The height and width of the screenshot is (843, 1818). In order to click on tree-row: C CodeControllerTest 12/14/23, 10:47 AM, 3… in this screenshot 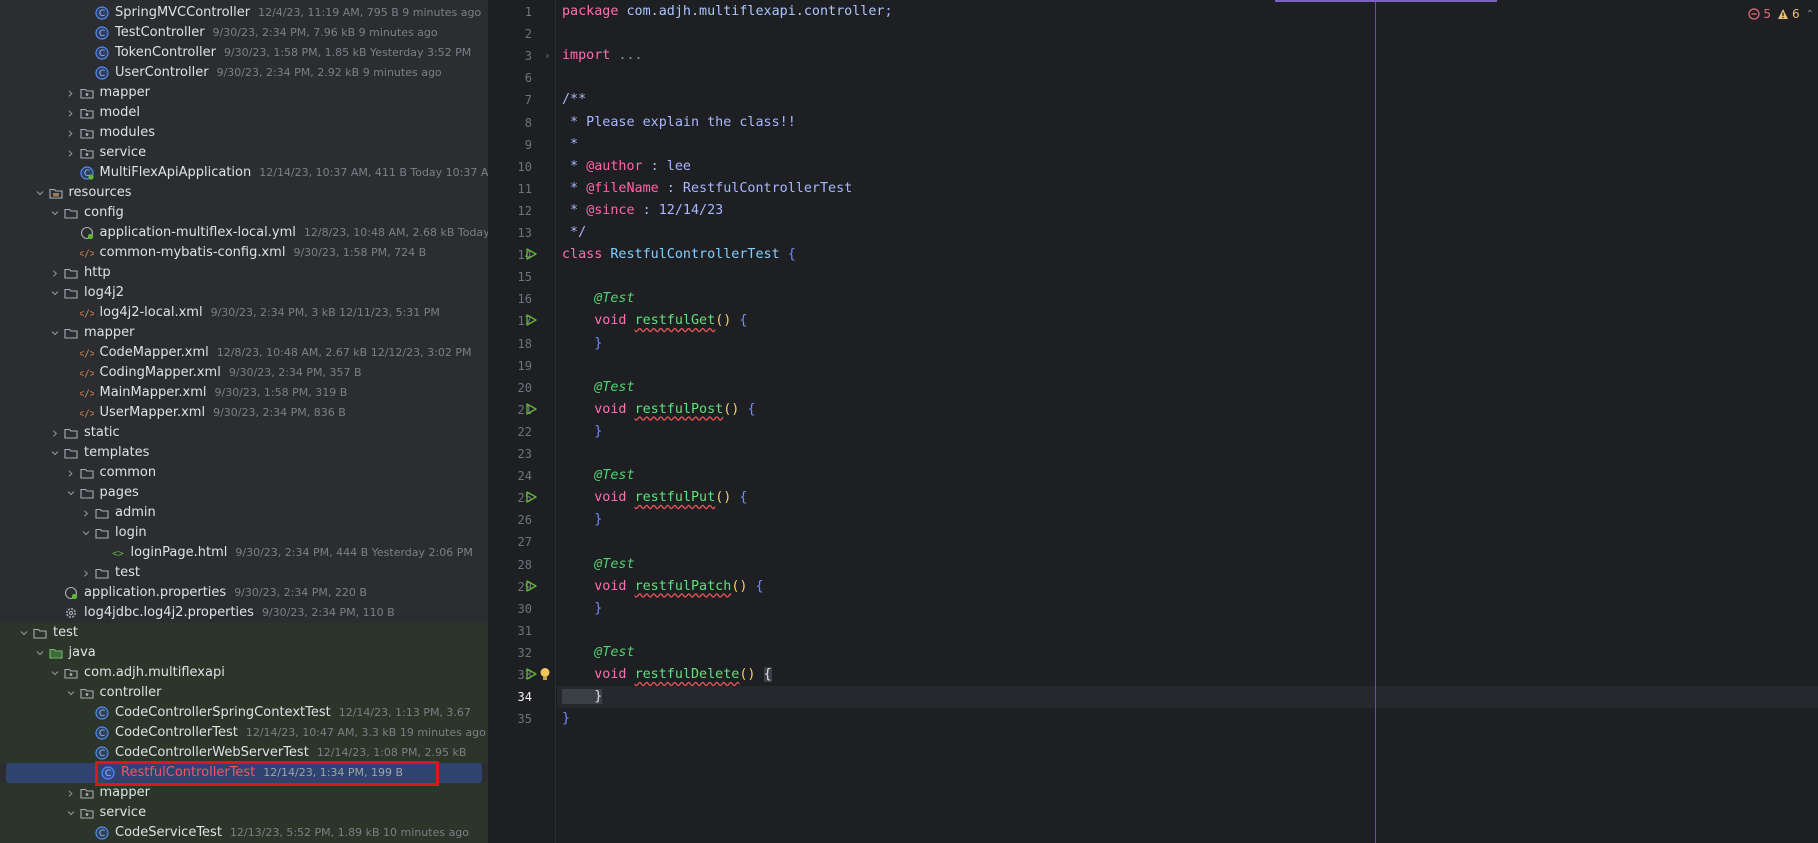, I will do `click(244, 733)`.